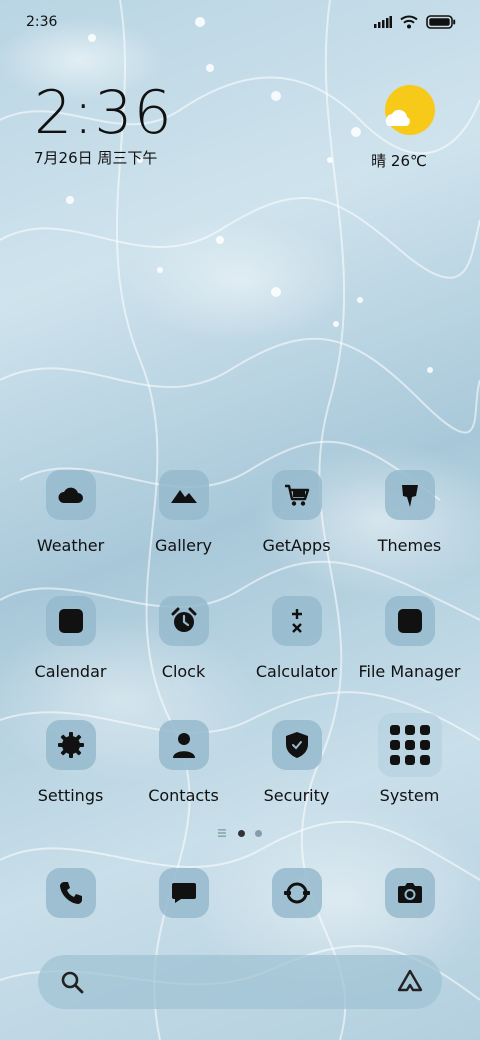 The image size is (480, 1040). What do you see at coordinates (70, 671) in the screenshot?
I see `app-label: Calendar` at bounding box center [70, 671].